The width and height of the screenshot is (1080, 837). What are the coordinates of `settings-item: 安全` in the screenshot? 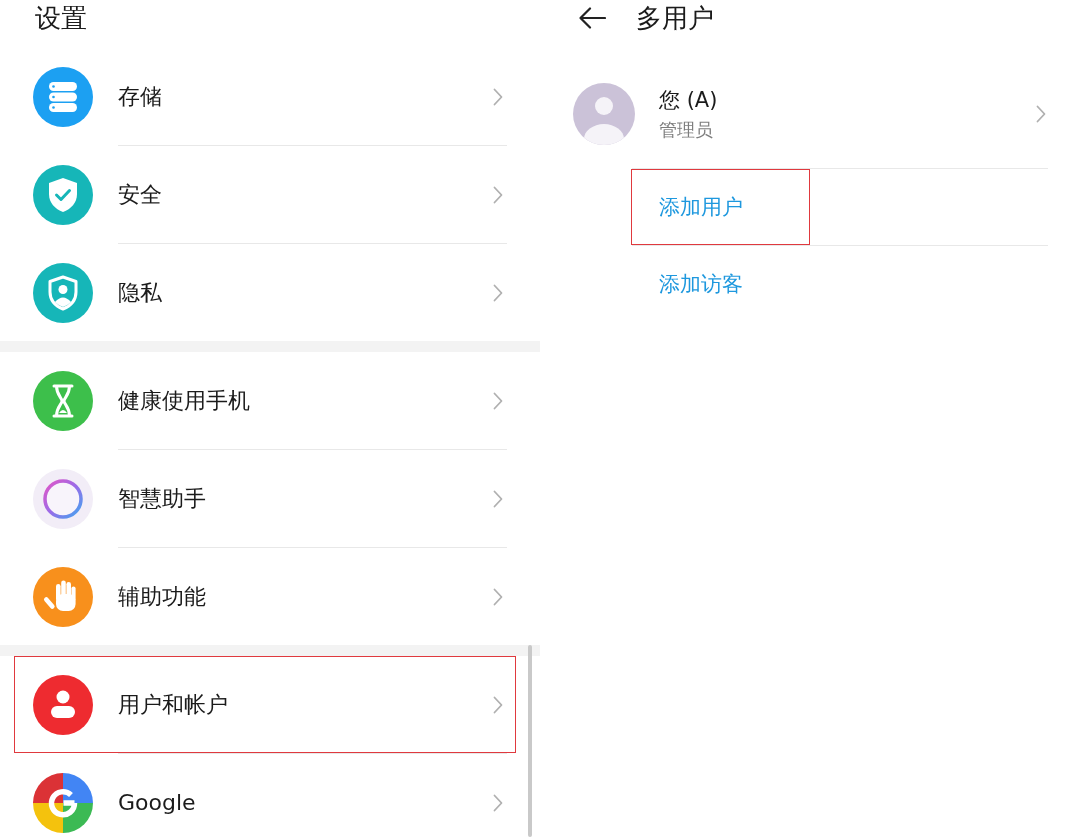 It's located at (265, 194).